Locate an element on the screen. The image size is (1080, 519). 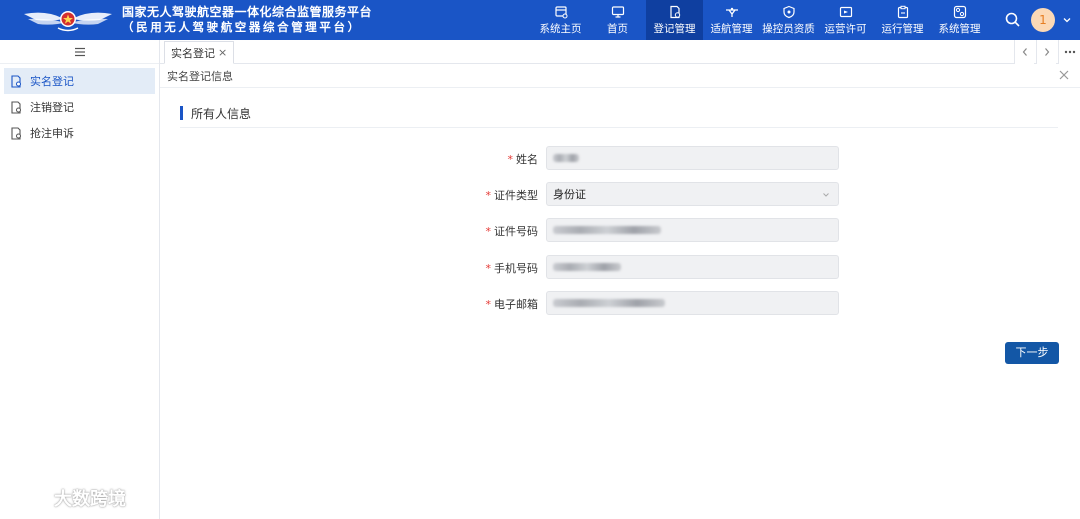
nav-label: 运行管理 is located at coordinates (902, 28).